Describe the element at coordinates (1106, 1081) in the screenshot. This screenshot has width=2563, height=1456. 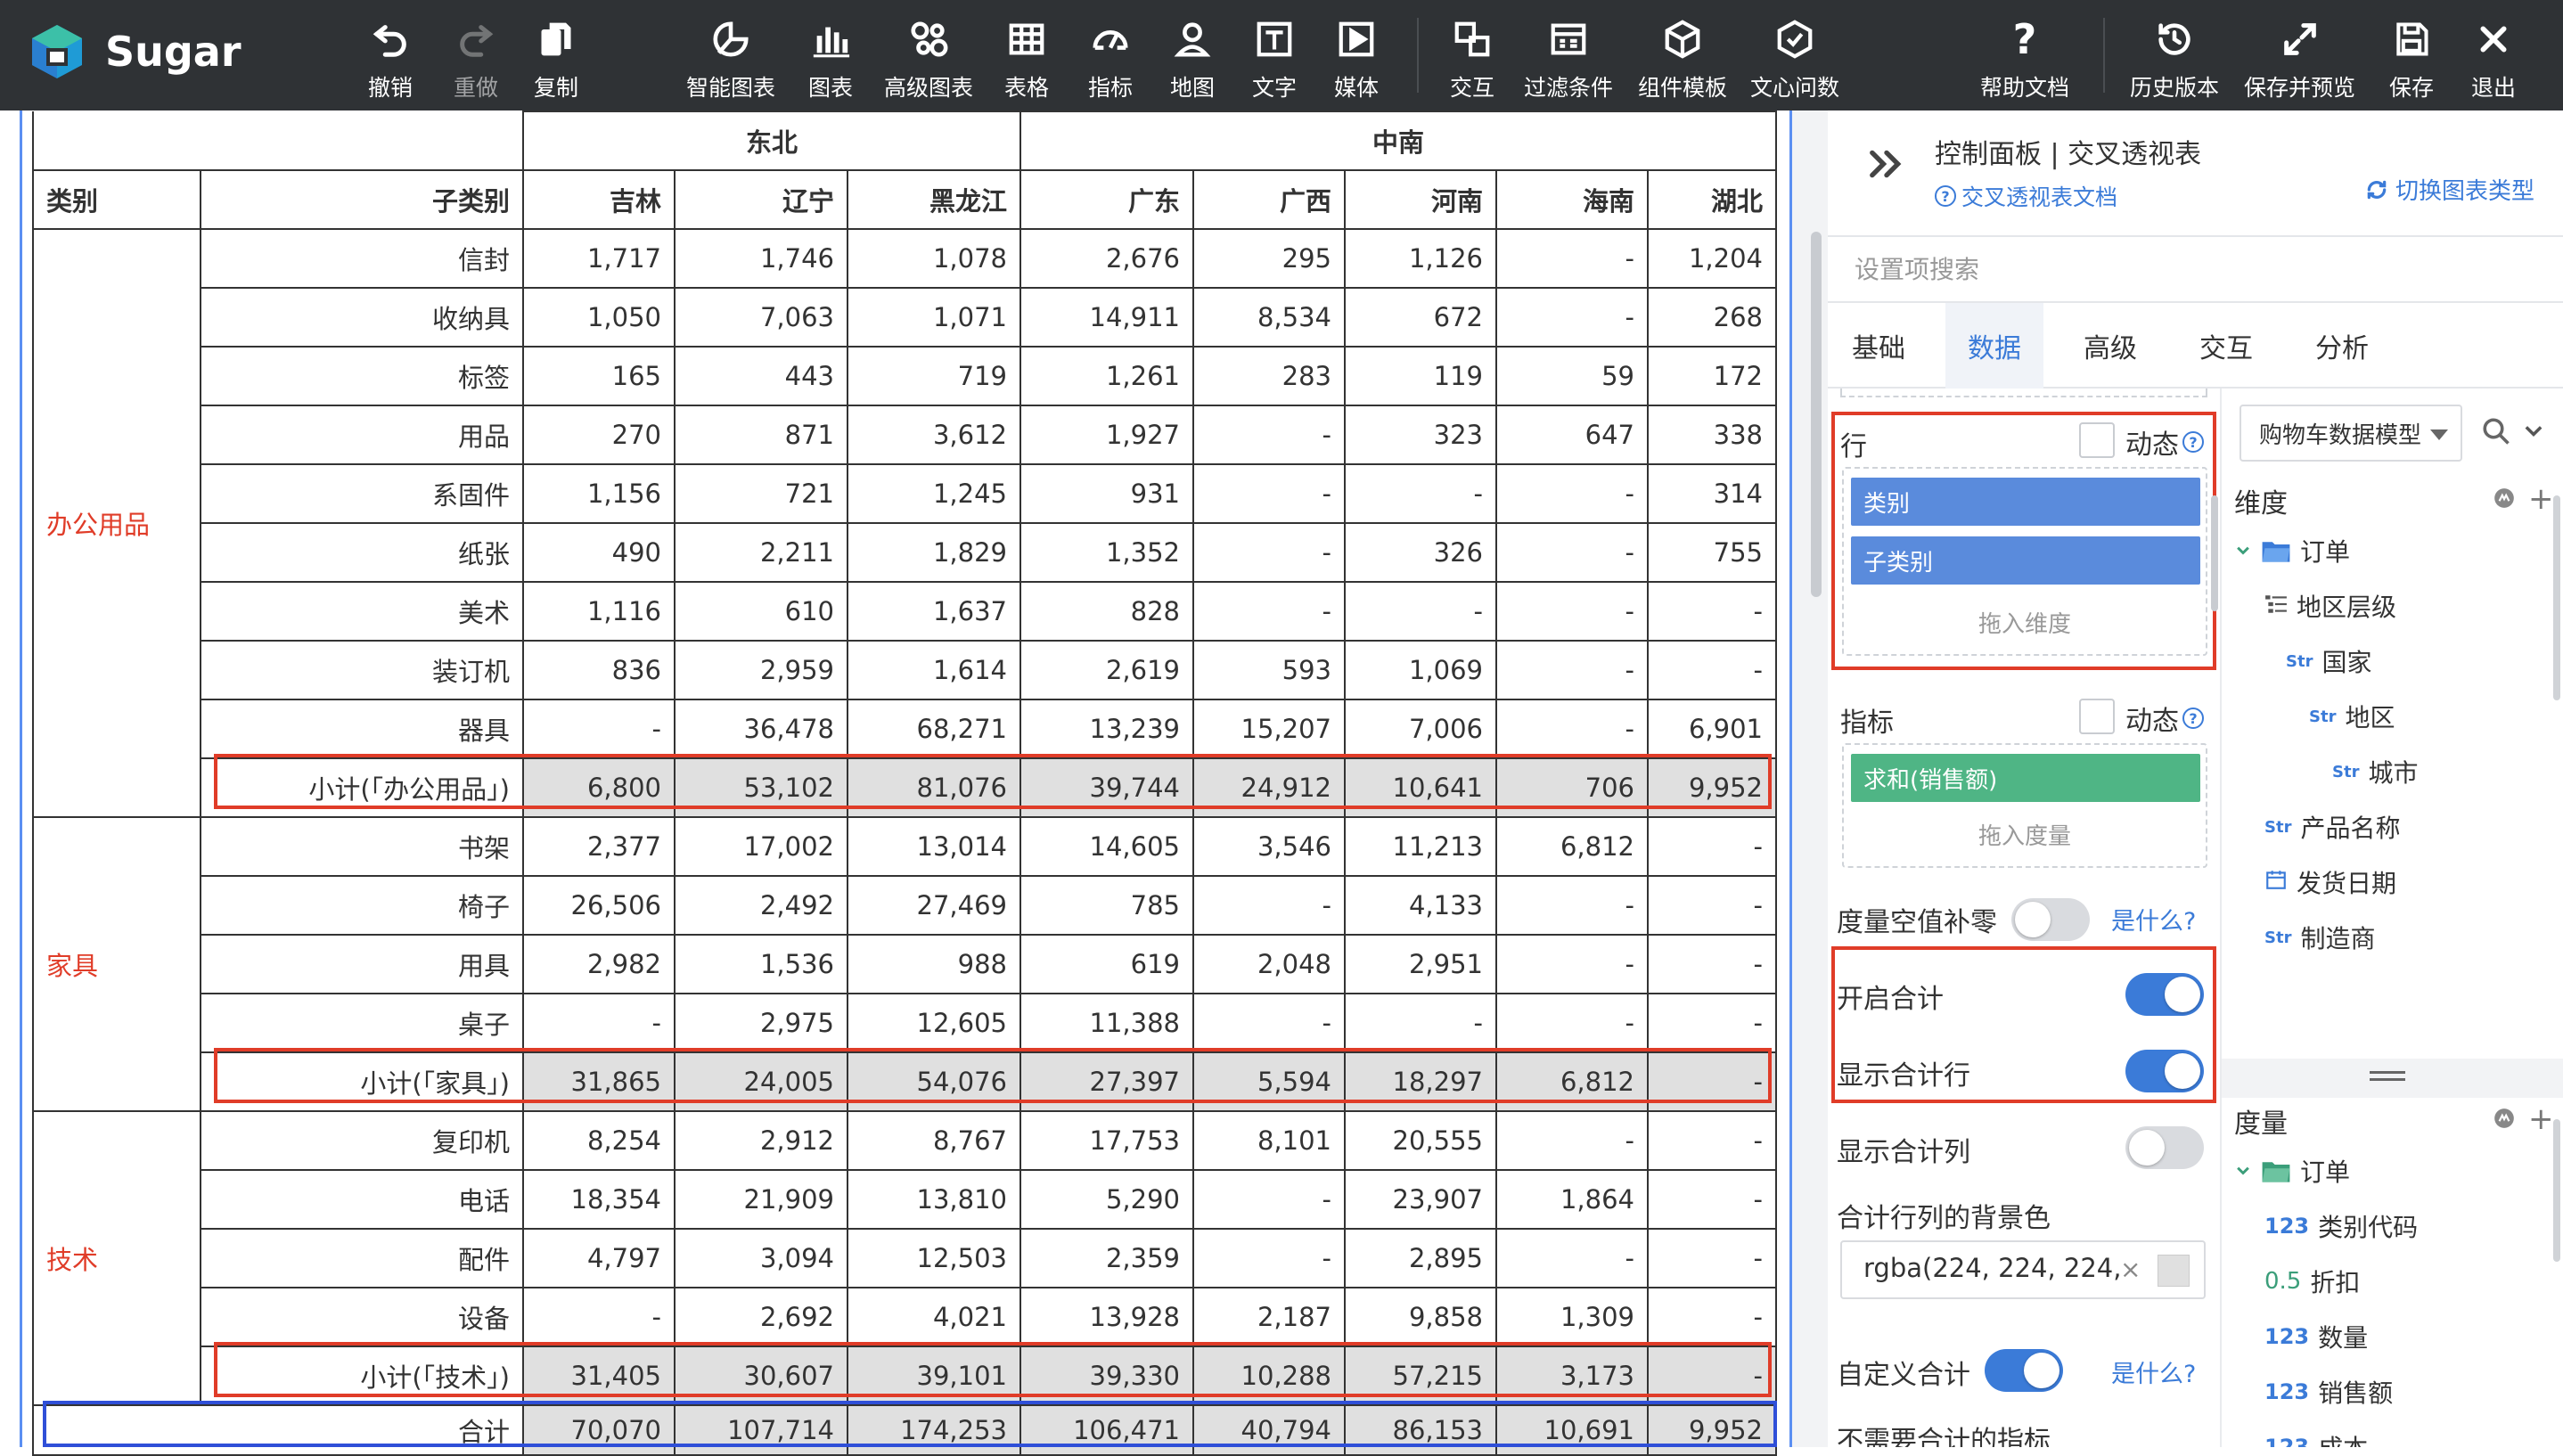
I see `subtotal-value: 27,397` at that location.